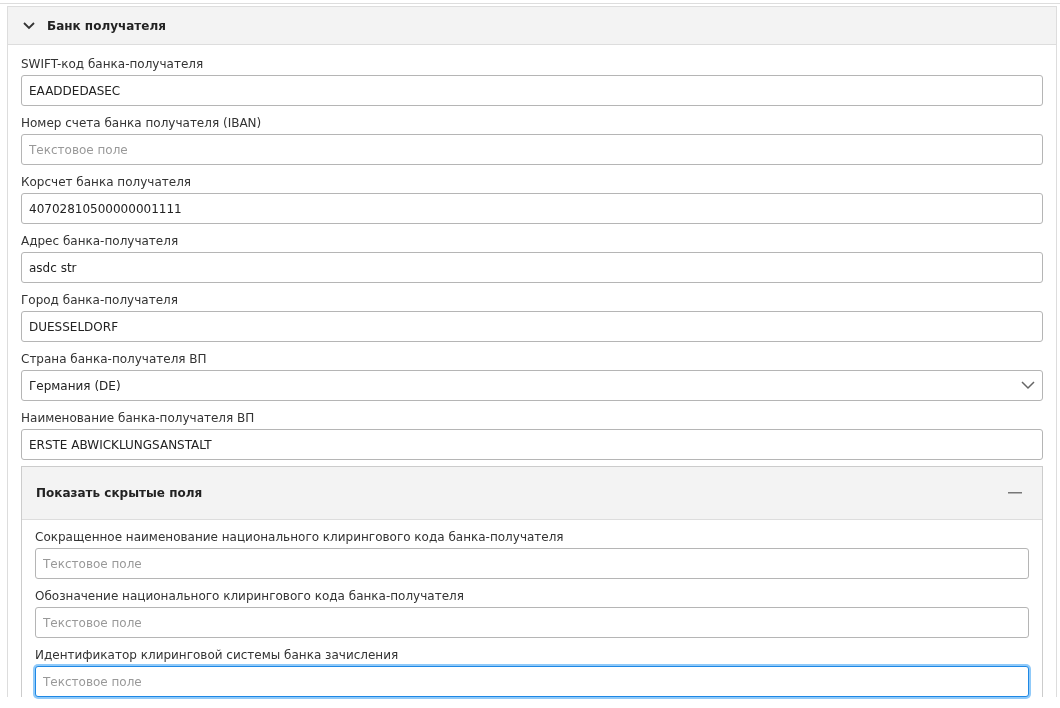 This screenshot has height=708, width=1060. I want to click on hidden-fields-header: Показать скрытые поля, so click(532, 493).